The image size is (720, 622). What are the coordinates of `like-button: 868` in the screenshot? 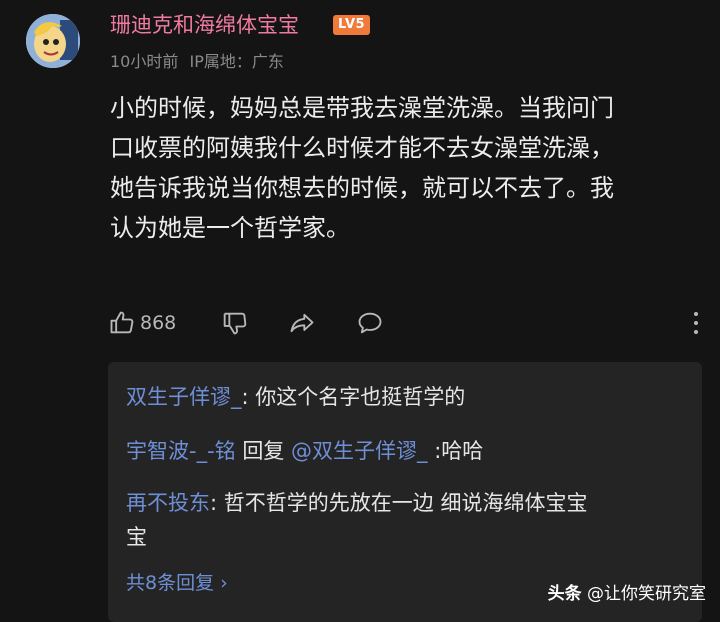 It's located at (142, 323).